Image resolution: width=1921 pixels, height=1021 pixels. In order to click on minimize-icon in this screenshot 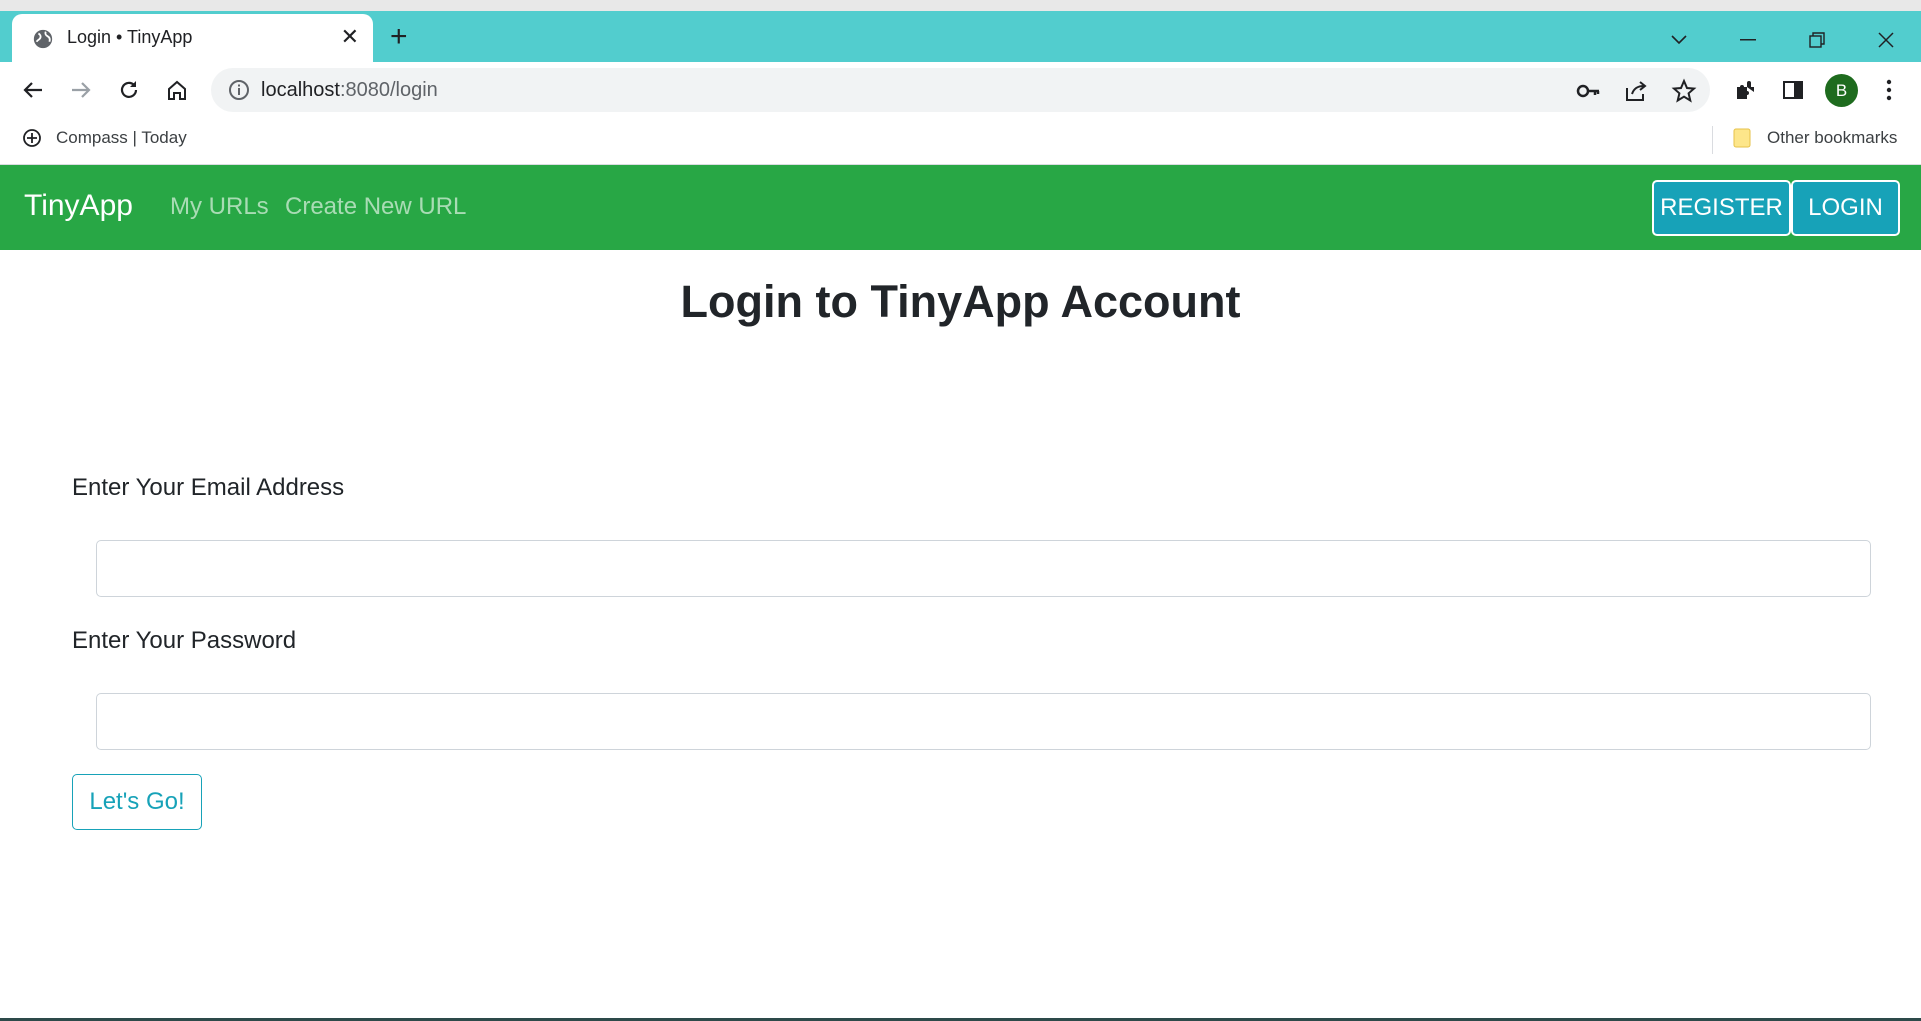, I will do `click(1748, 40)`.